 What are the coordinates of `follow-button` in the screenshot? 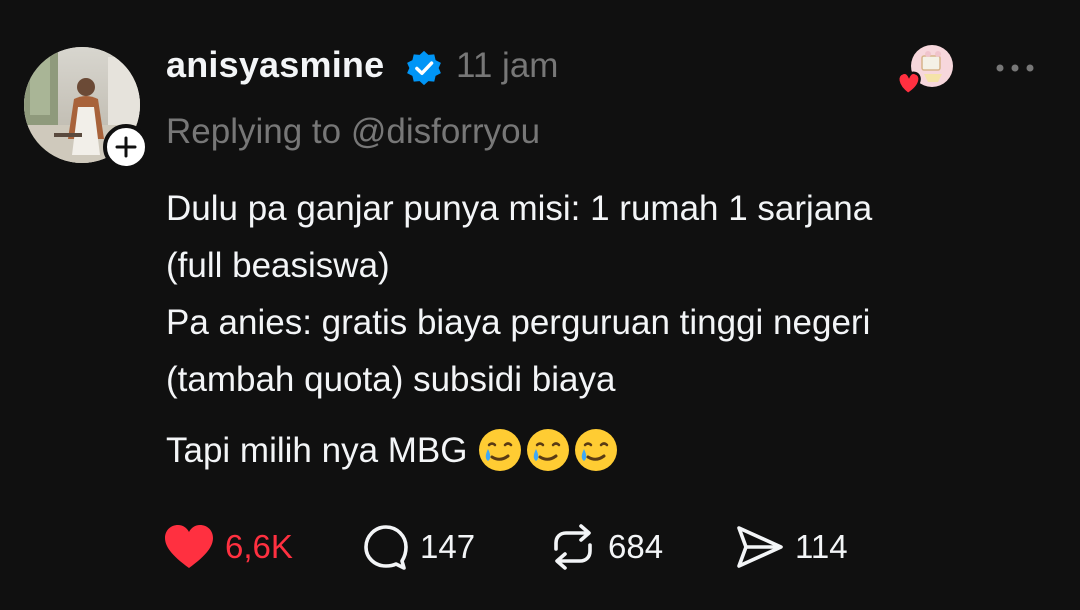 It's located at (126, 147).